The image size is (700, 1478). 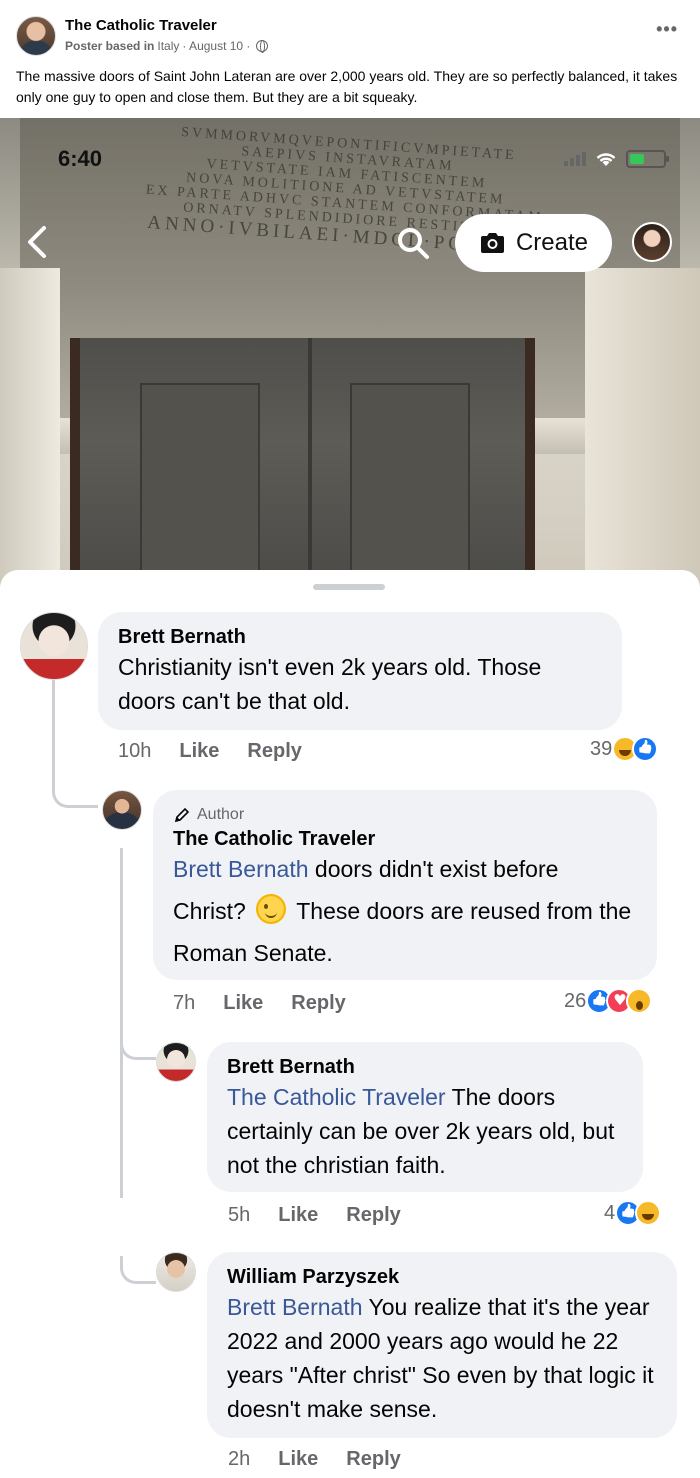 What do you see at coordinates (182, 815) in the screenshot?
I see `pencil-icon` at bounding box center [182, 815].